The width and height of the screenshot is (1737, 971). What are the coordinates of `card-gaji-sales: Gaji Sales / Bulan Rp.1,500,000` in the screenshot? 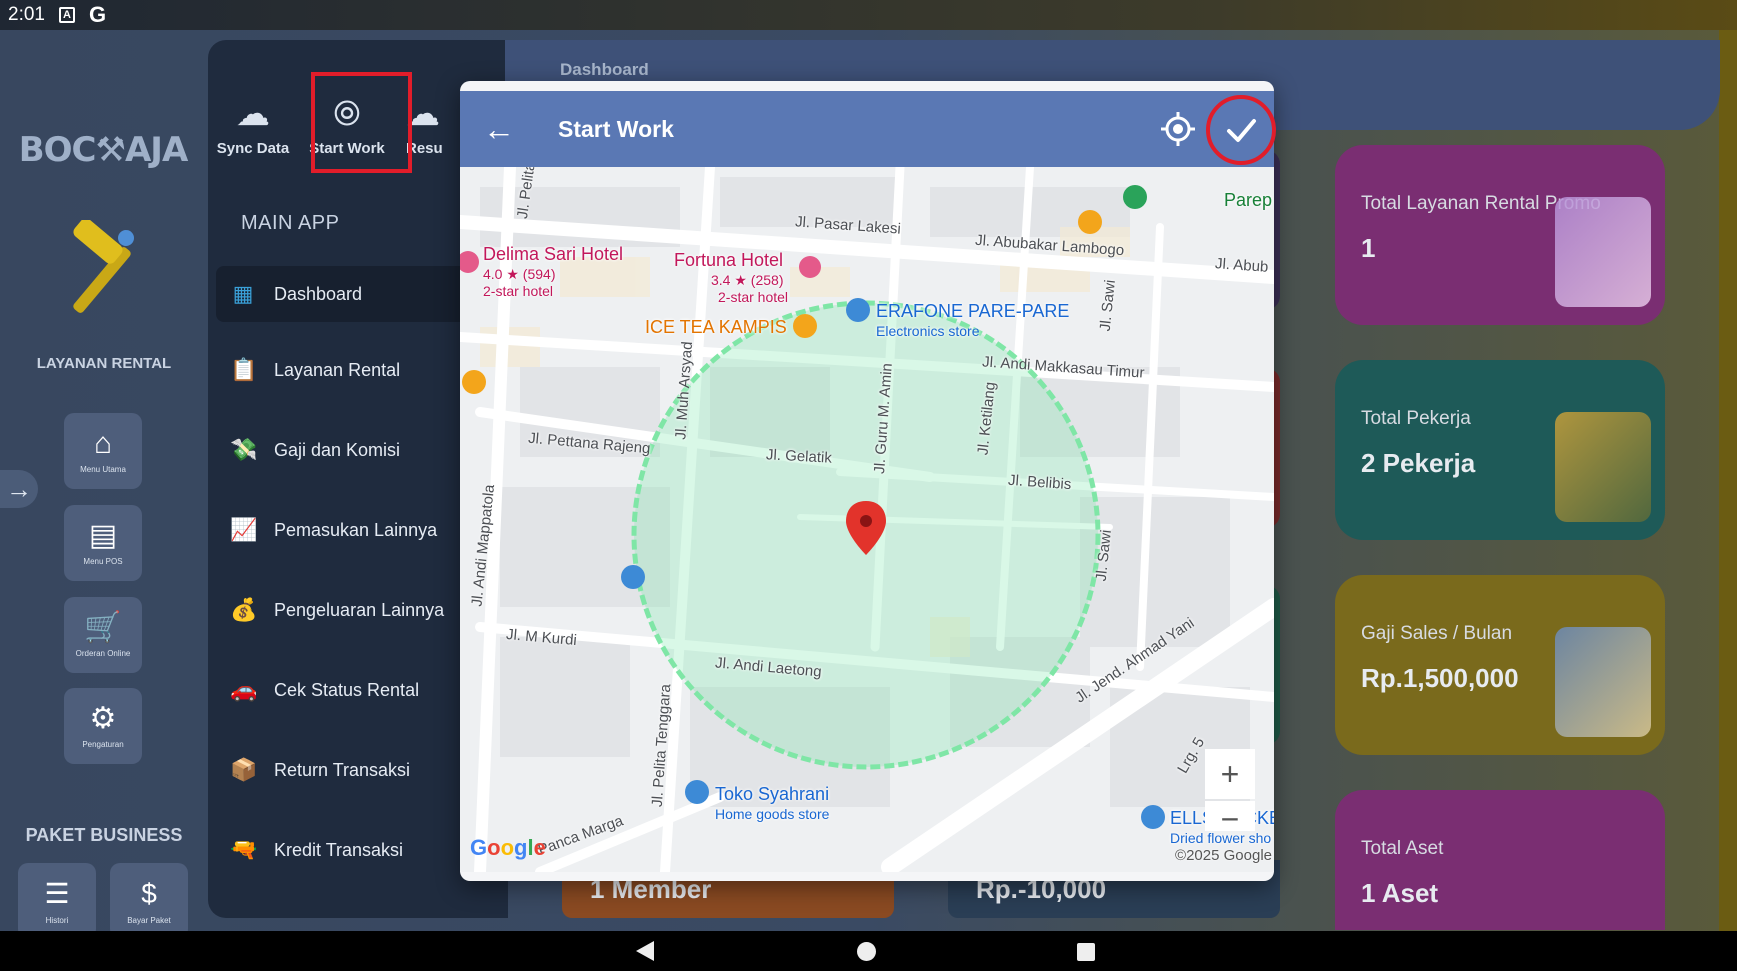 It's located at (1500, 665).